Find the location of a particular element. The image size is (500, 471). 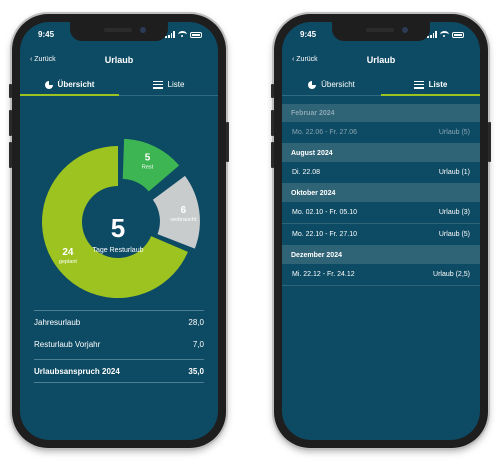

item-date: Mi. 22.12 - Fr. 24.12 is located at coordinates (323, 274).